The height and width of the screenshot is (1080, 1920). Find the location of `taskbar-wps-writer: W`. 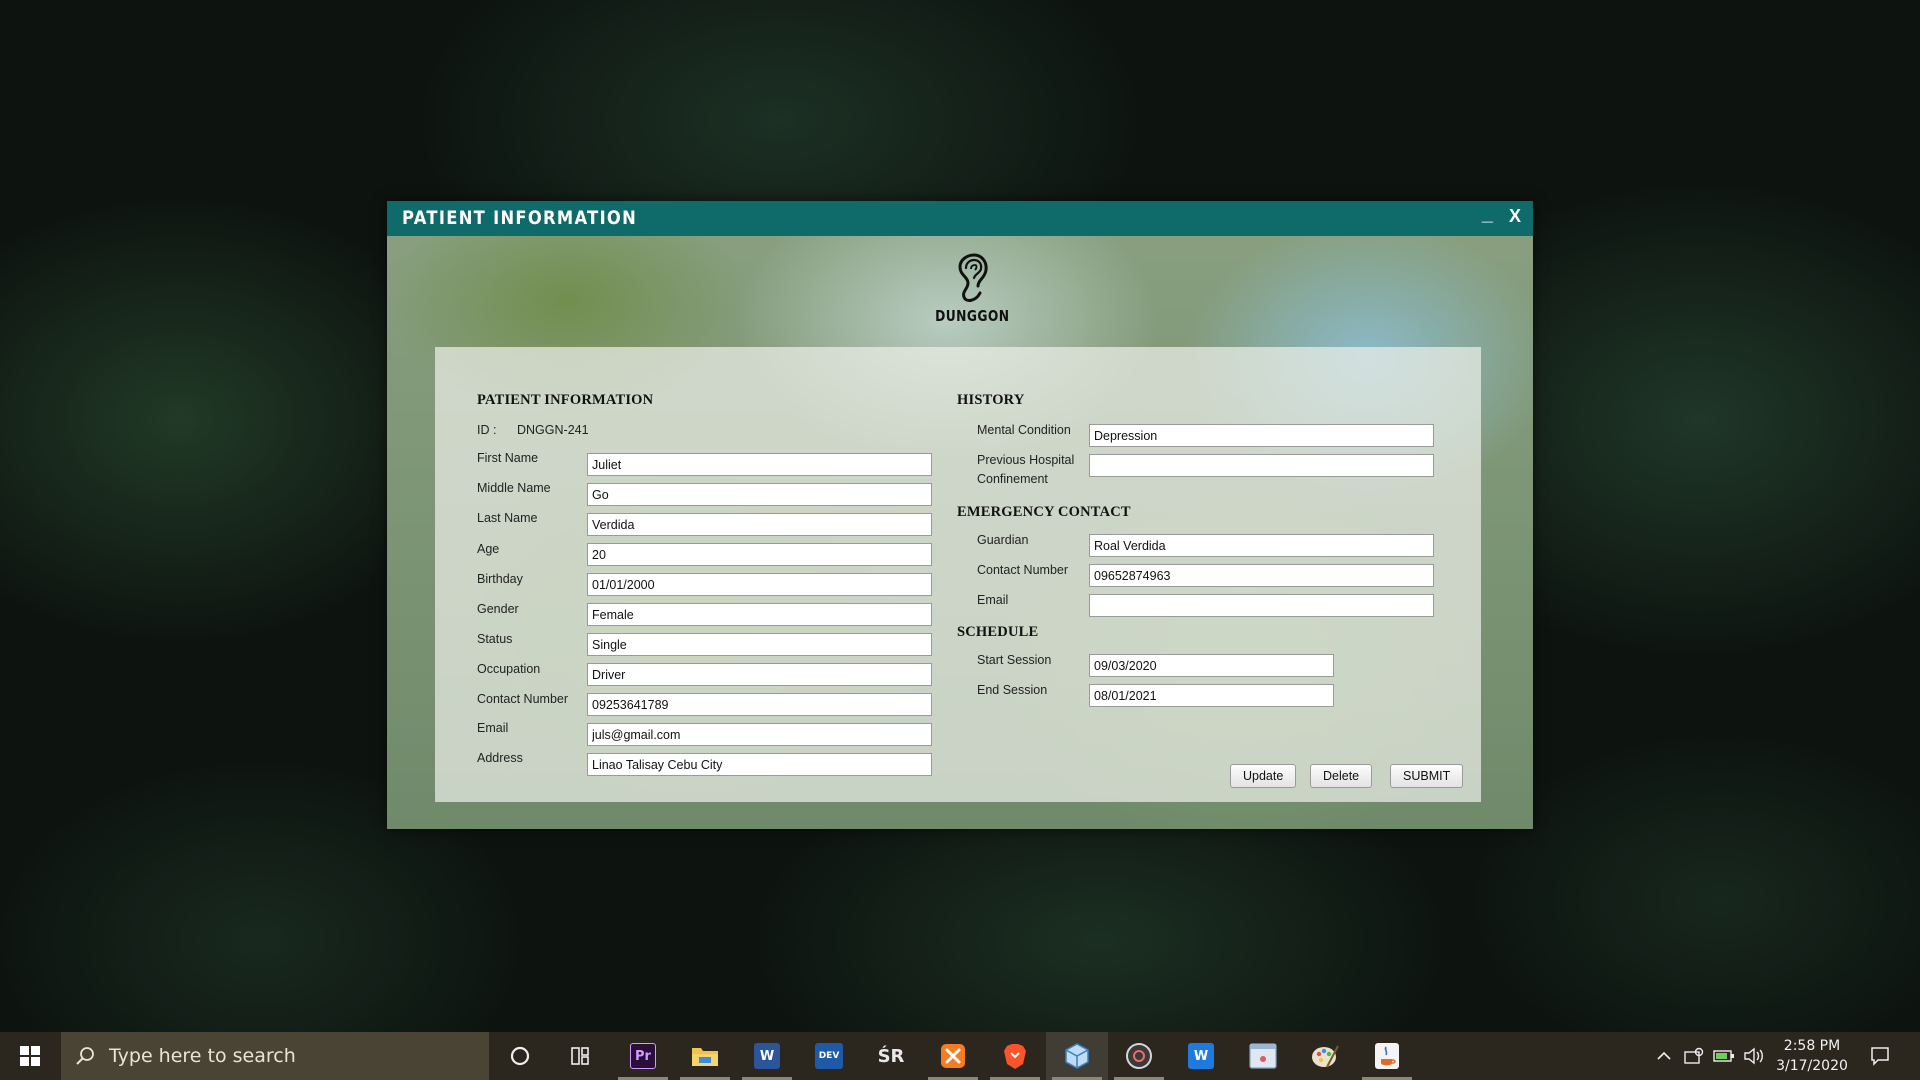

taskbar-wps-writer: W is located at coordinates (1201, 1056).